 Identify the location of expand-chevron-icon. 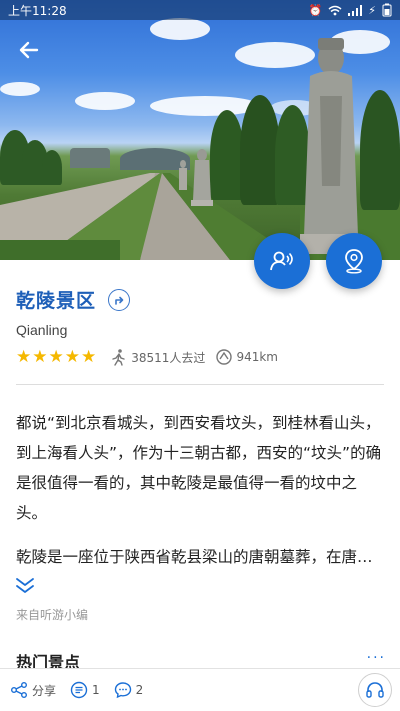
(25, 585).